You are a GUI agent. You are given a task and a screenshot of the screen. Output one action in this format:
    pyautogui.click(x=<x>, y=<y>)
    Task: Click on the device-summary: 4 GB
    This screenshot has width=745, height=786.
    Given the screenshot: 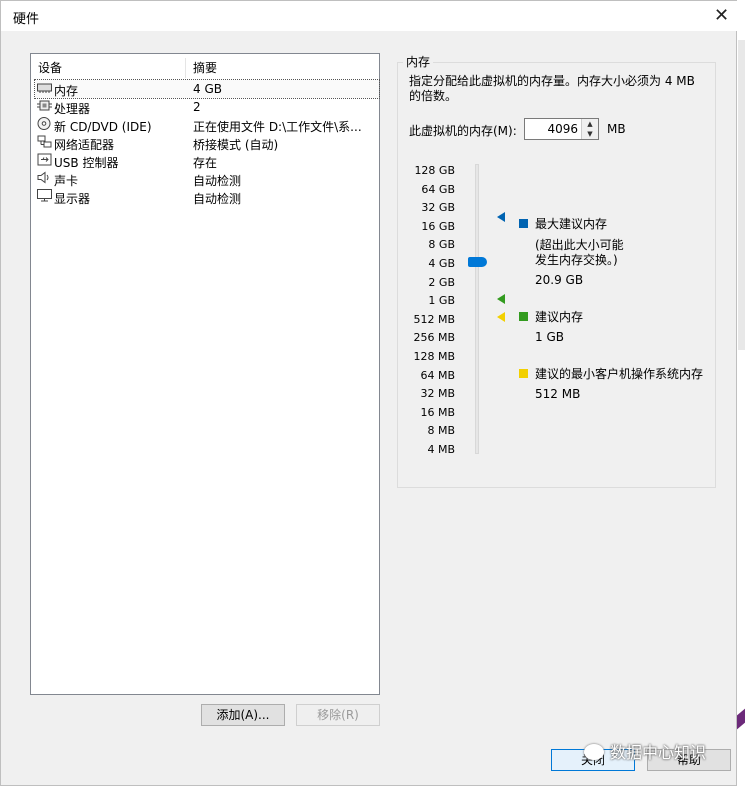 What is the action you would take?
    pyautogui.click(x=207, y=89)
    